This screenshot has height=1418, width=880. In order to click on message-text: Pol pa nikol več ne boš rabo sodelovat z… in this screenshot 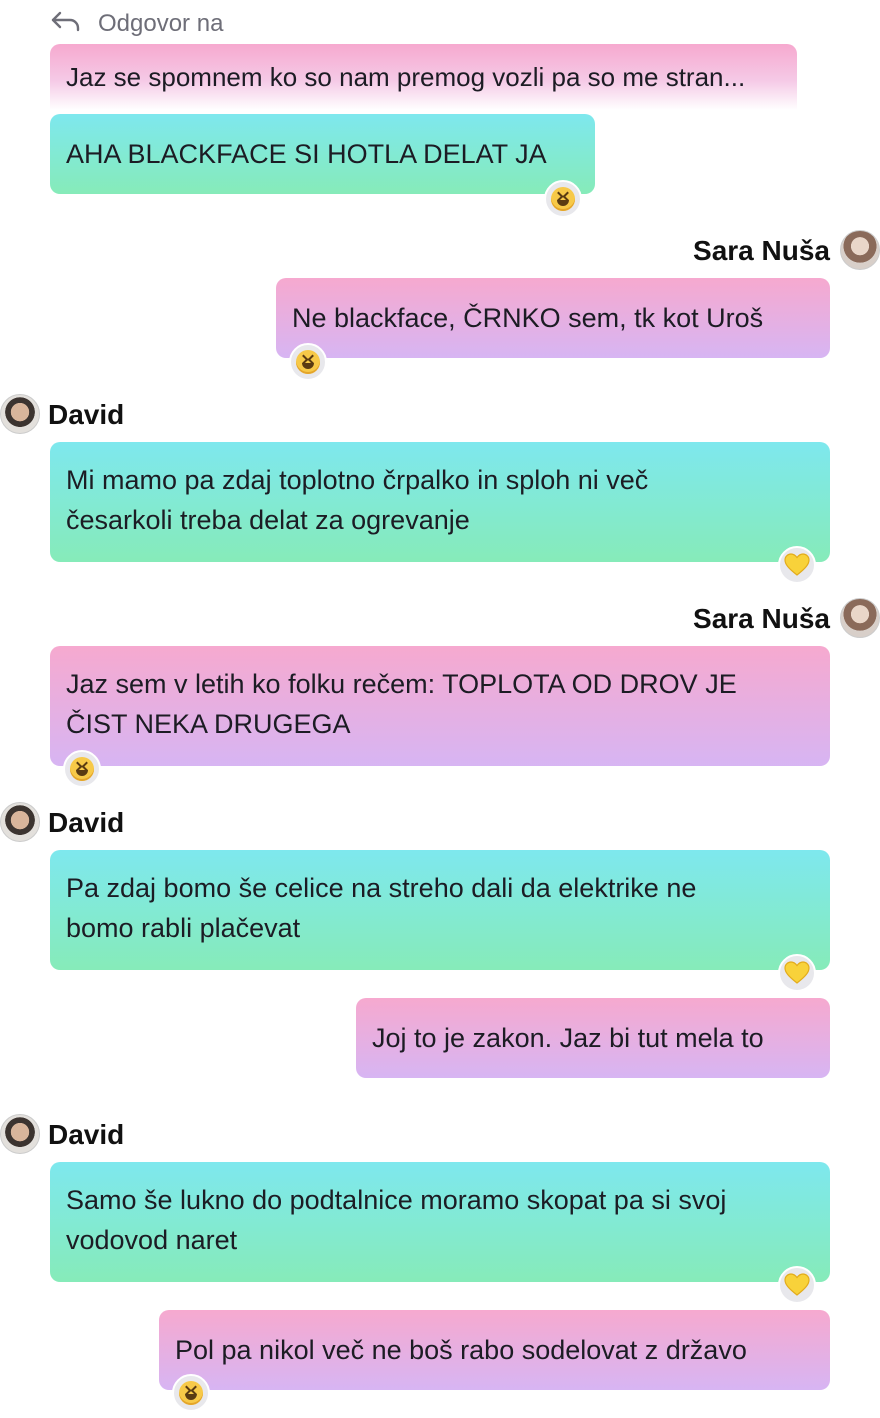, I will do `click(461, 1350)`.